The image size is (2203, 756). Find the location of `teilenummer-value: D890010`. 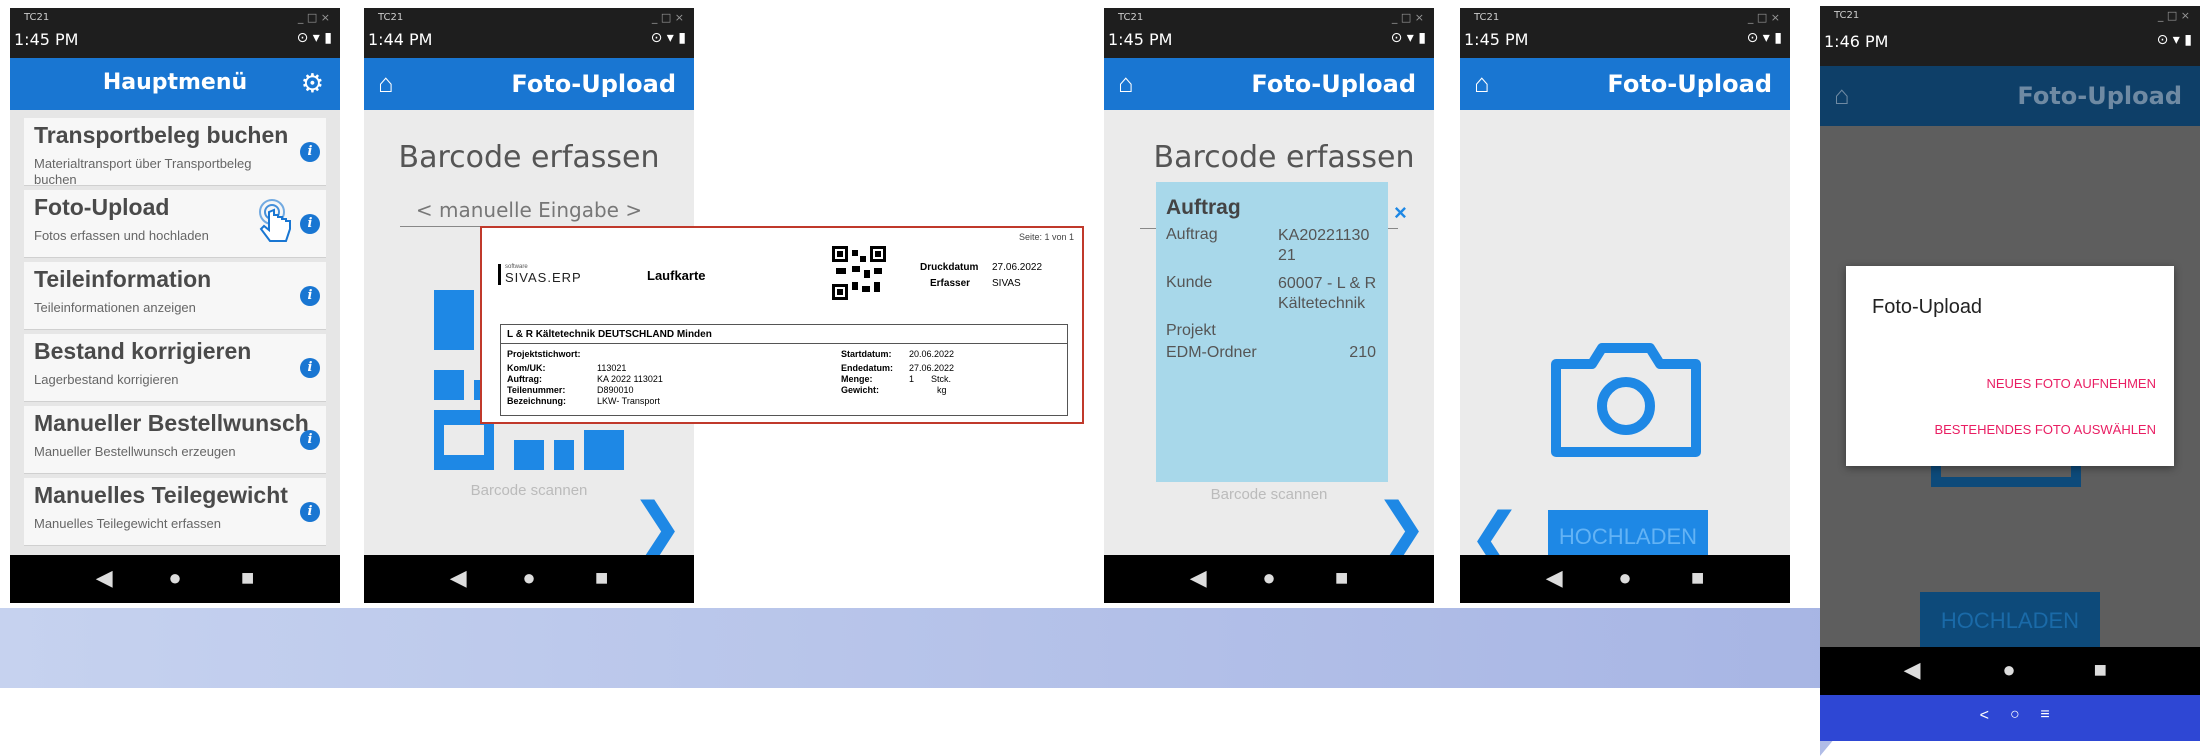

teilenummer-value: D890010 is located at coordinates (615, 390).